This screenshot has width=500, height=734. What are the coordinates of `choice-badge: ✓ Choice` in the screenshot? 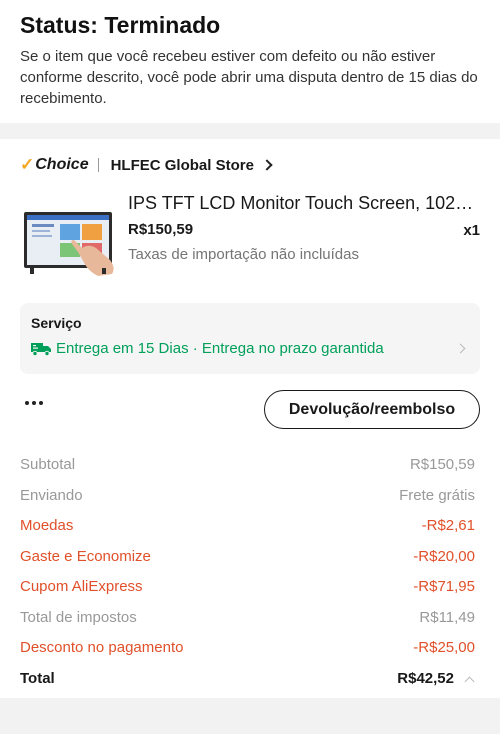 It's located at (54, 165).